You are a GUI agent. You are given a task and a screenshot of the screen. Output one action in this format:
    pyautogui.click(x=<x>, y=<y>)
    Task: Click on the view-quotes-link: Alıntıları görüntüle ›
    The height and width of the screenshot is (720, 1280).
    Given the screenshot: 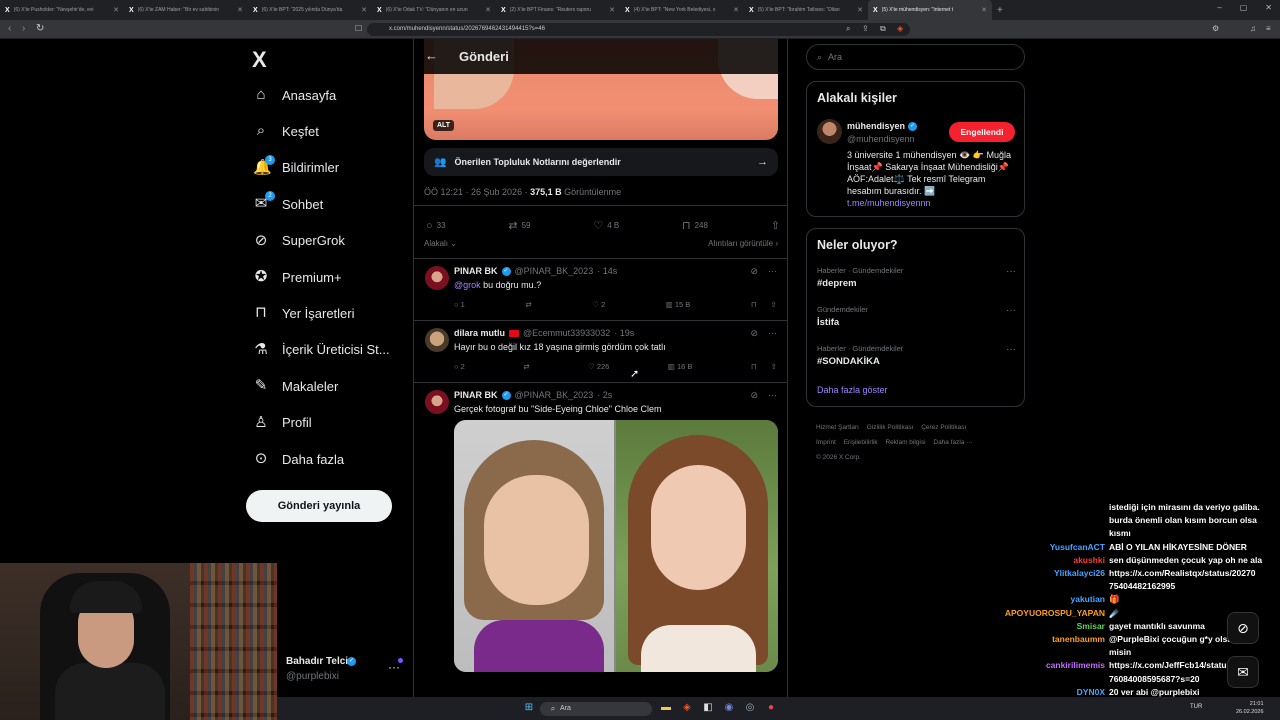 What is the action you would take?
    pyautogui.click(x=743, y=243)
    